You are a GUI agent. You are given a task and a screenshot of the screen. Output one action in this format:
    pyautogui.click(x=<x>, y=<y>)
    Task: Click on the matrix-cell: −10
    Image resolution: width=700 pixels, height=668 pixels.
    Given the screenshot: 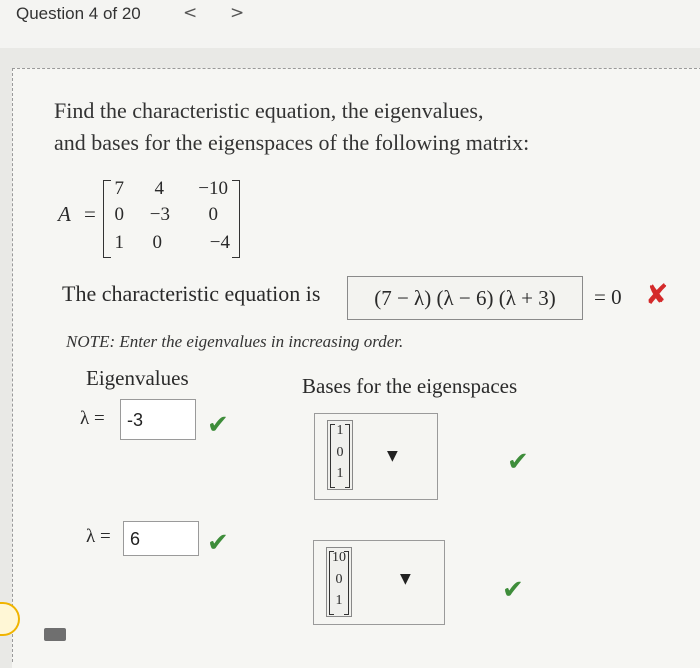 What is the action you would take?
    pyautogui.click(x=213, y=188)
    